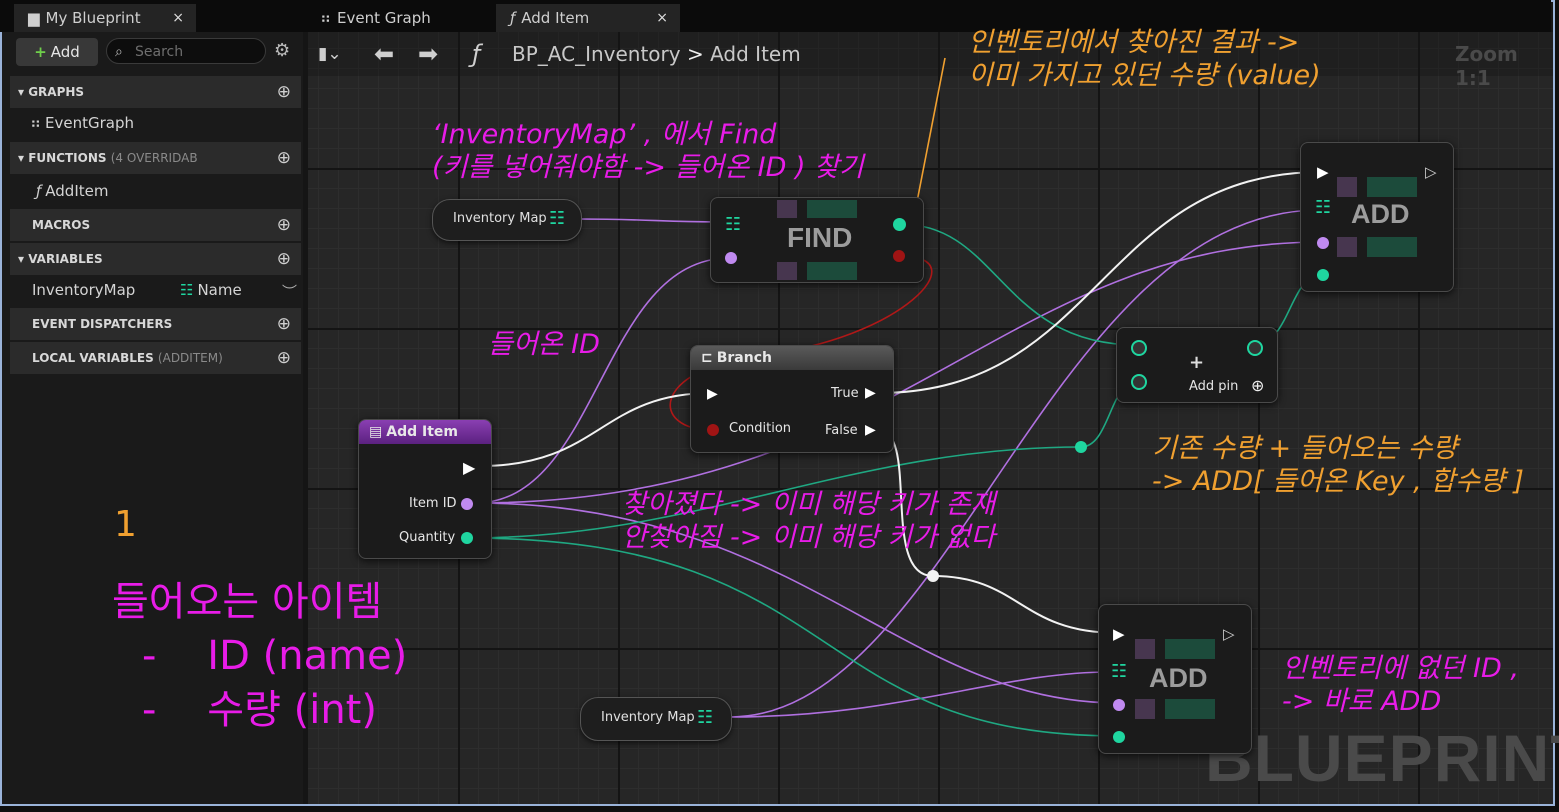 The width and height of the screenshot is (1559, 812). I want to click on result-output-pin, so click(1255, 348).